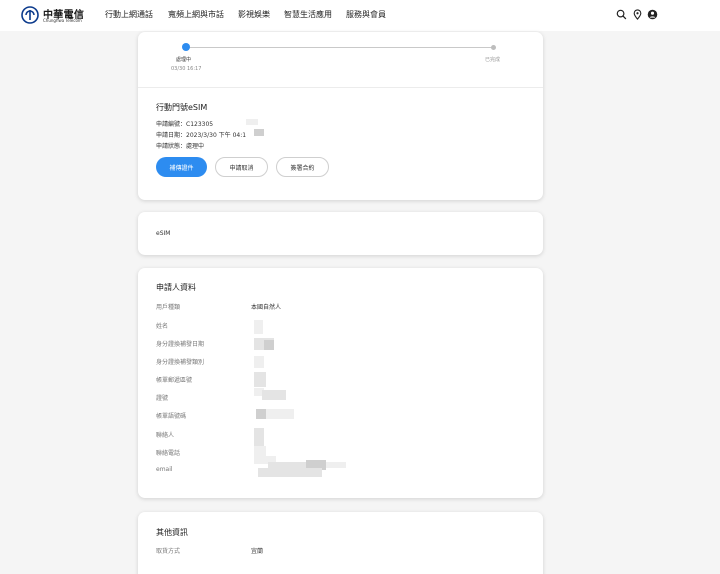 Image resolution: width=720 pixels, height=574 pixels. Describe the element at coordinates (340, 543) in the screenshot. I see `other-info-card: 其他資訊 取貨方式 宜蘭` at that location.